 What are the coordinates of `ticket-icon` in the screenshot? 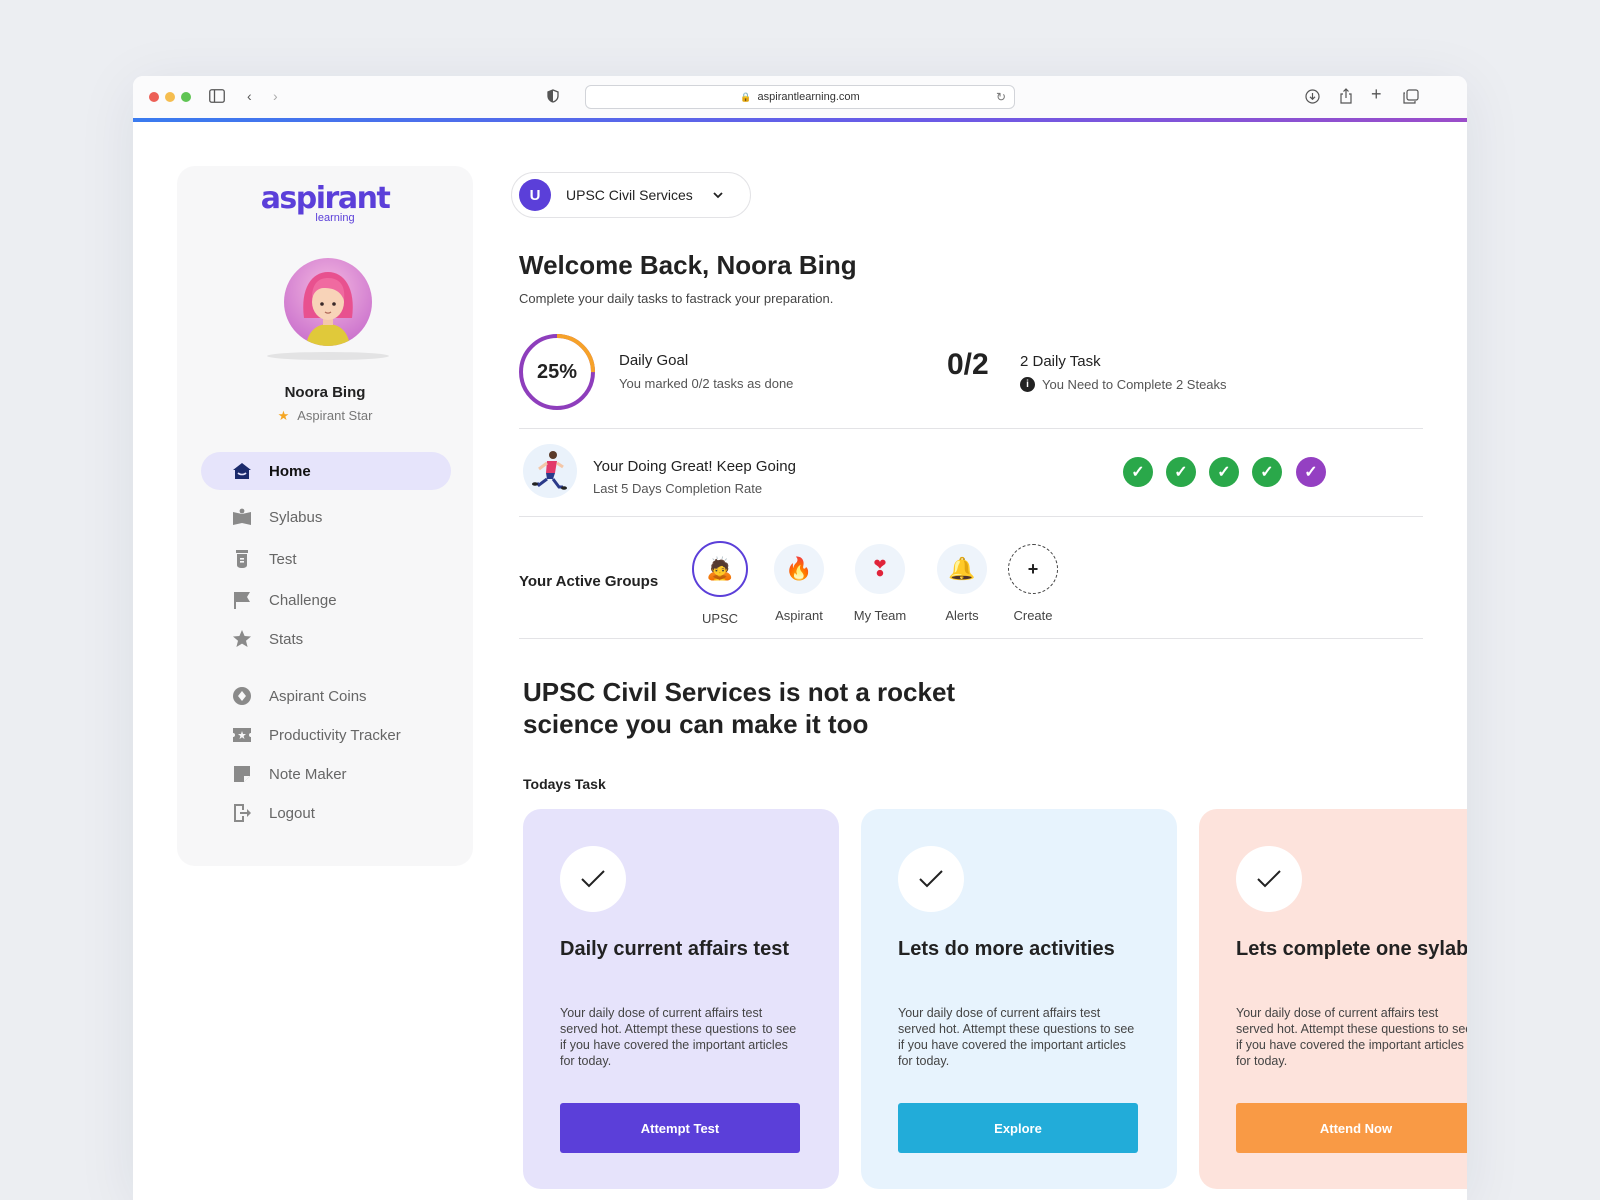 It's located at (242, 735).